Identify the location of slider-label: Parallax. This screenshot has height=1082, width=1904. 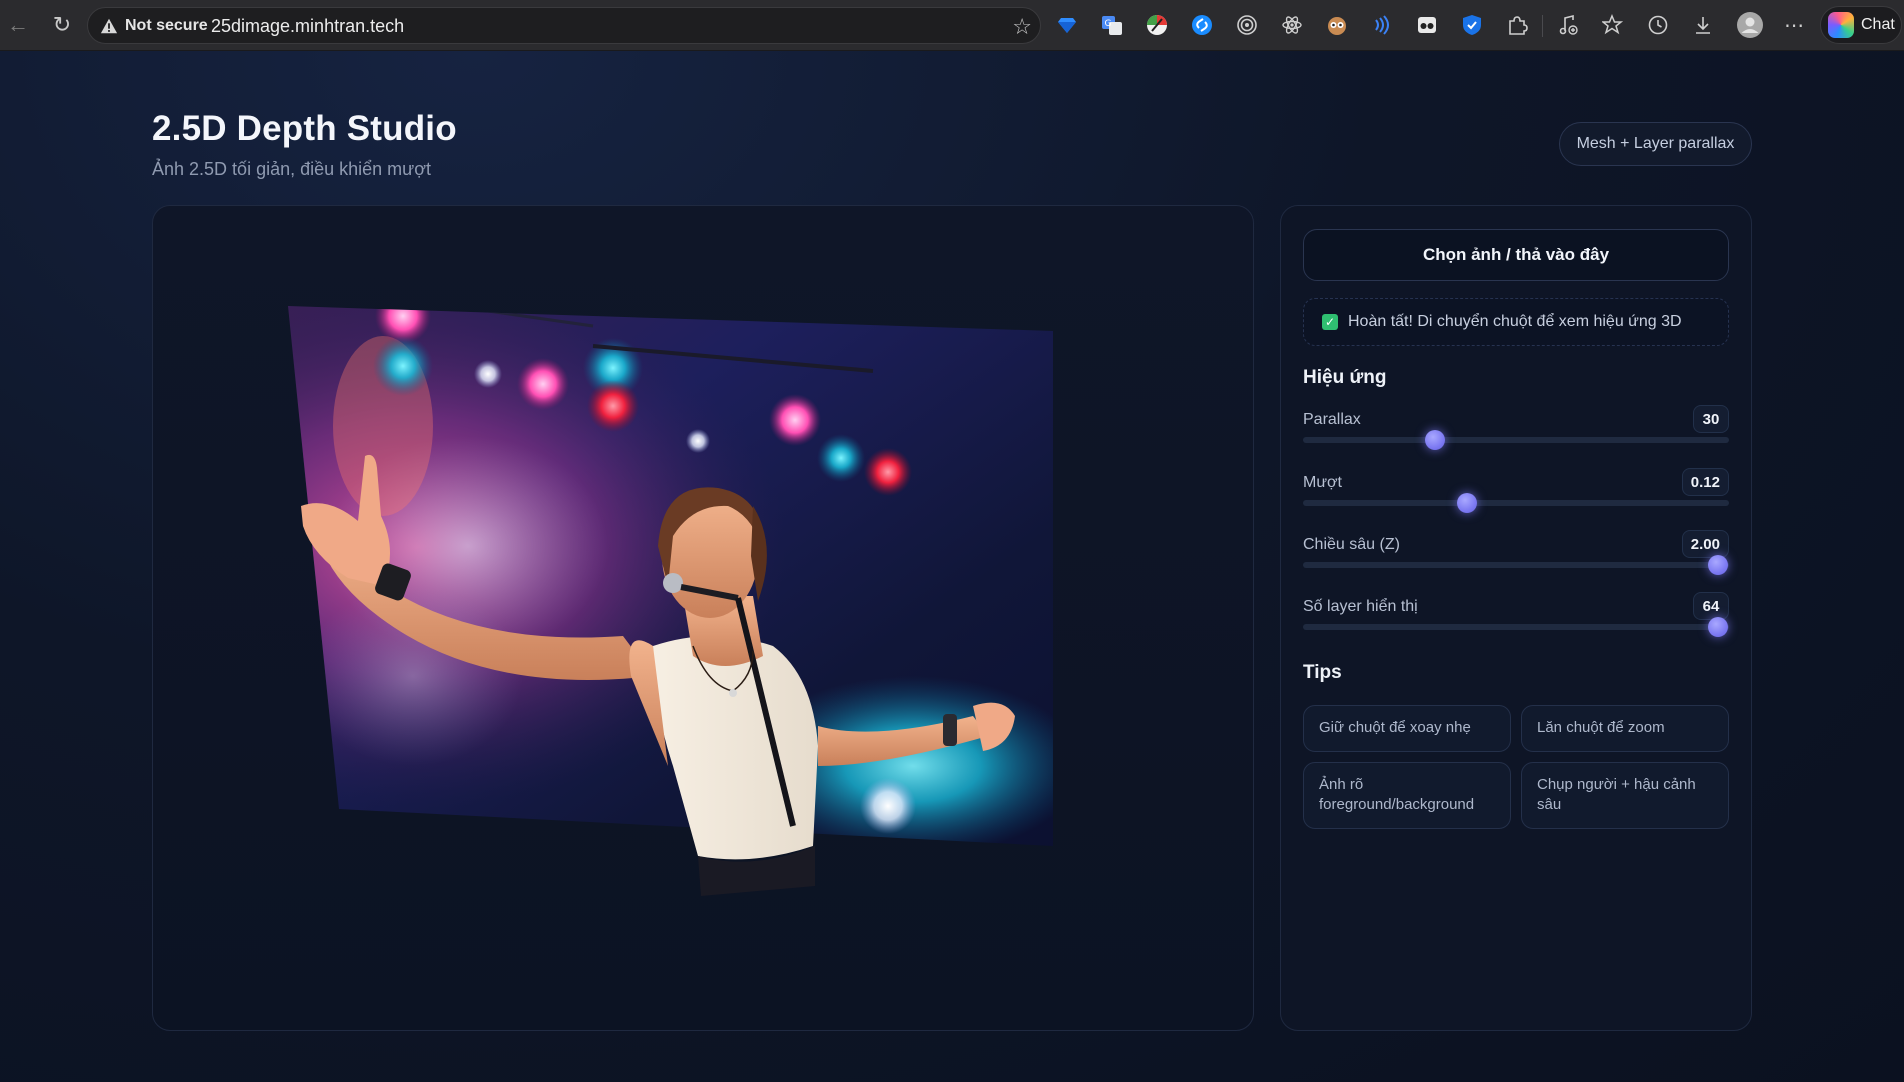
(1332, 419).